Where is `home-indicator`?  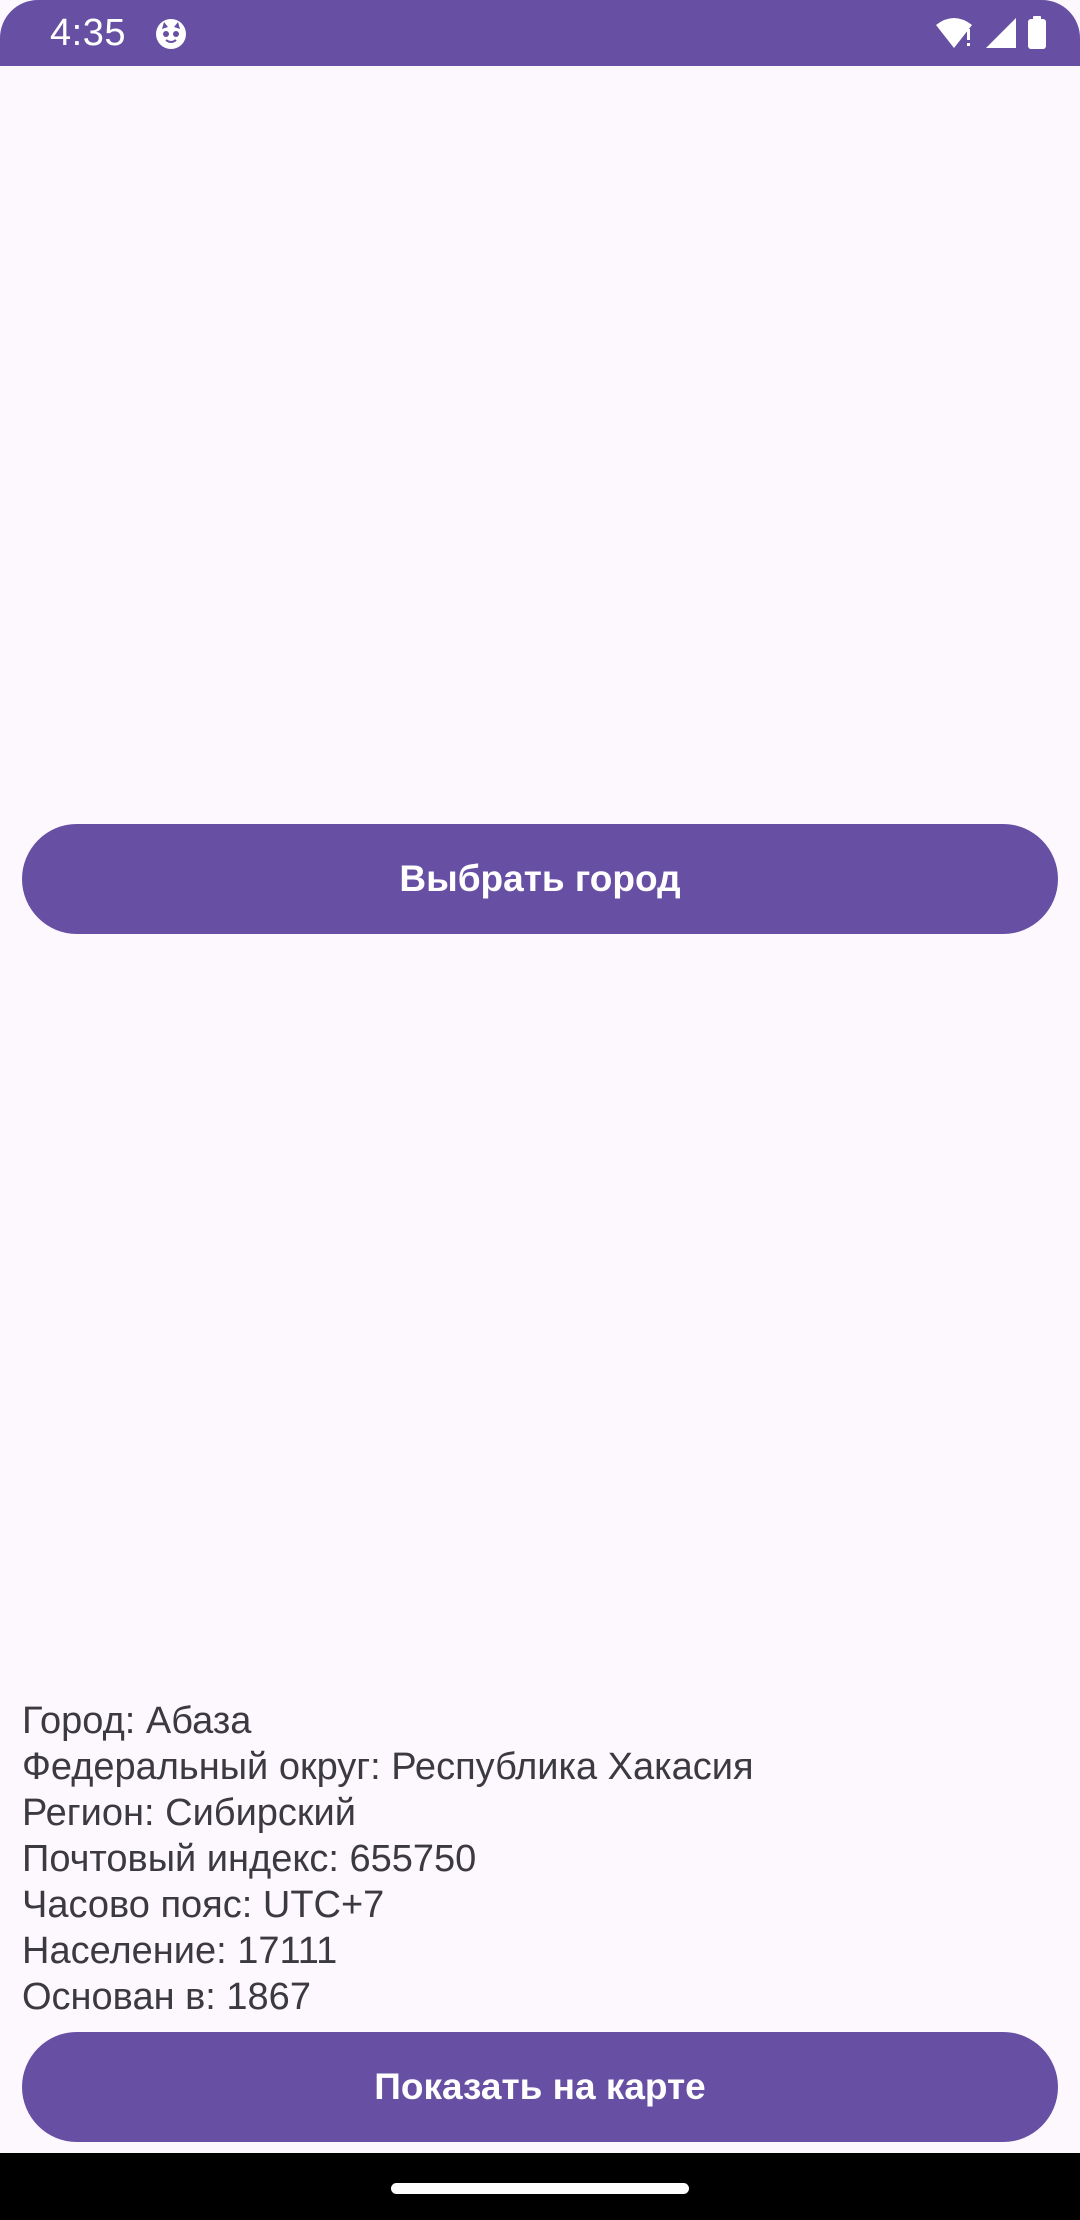
home-indicator is located at coordinates (540, 2188).